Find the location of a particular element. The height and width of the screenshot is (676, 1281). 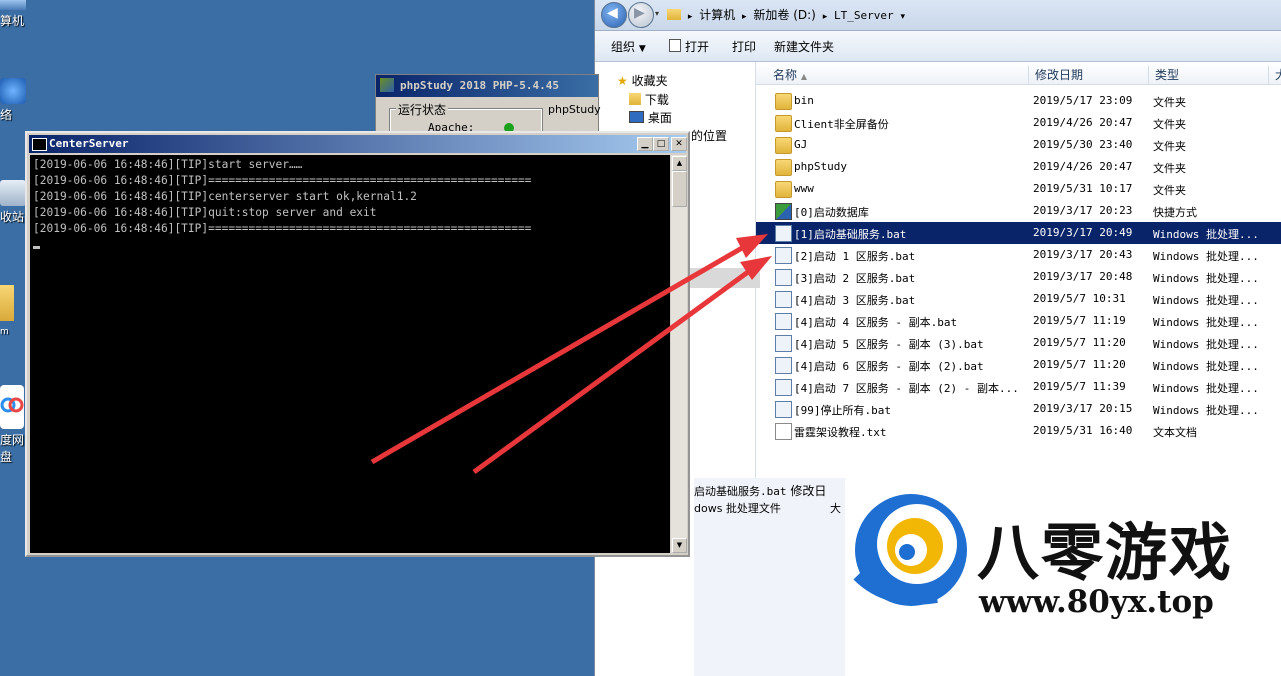

address-bar: ◀ ▶ ▾ ▸ 计算机 ▸ 新加卷 (D:) ▸ LT_Server ▾ is located at coordinates (938, 15).